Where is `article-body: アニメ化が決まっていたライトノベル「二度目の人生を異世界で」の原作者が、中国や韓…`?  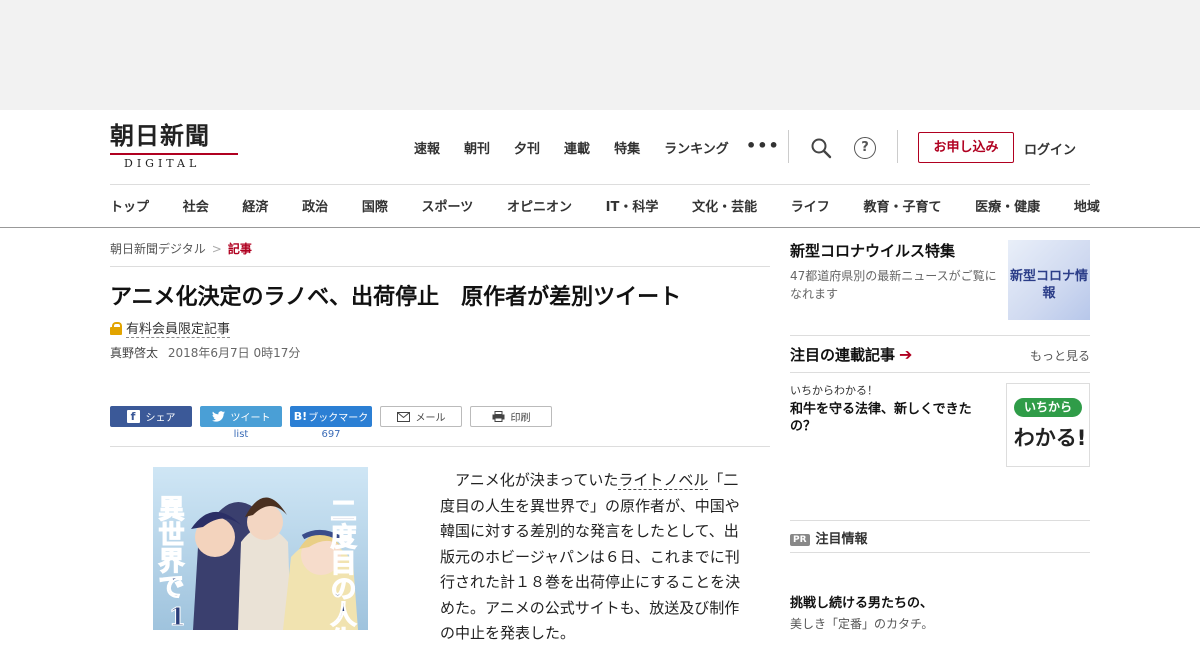
article-body: アニメ化が決まっていたライトノベル「二度目の人生を異世界で」の原作者が、中国や韓… is located at coordinates (596, 557).